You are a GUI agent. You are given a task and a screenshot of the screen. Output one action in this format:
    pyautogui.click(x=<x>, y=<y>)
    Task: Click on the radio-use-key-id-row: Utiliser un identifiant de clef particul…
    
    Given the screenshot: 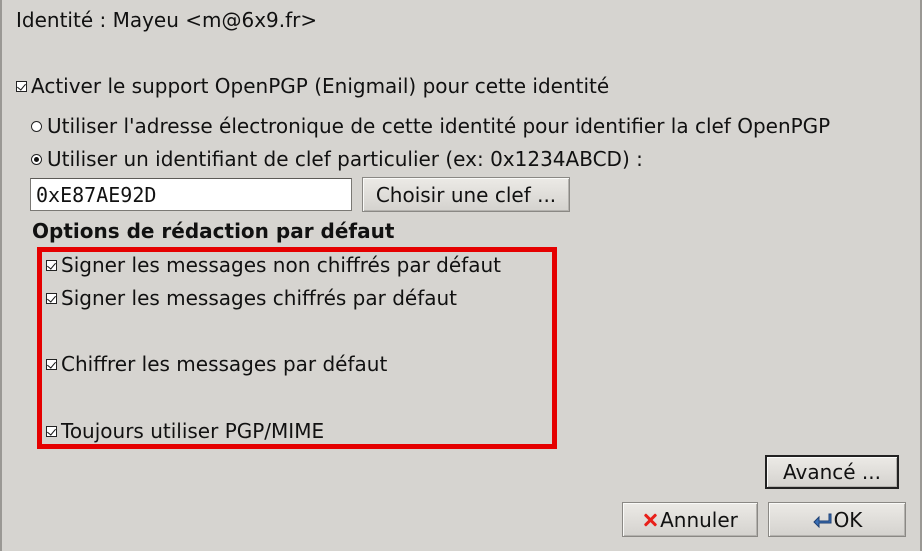 What is the action you would take?
    pyautogui.click(x=337, y=159)
    